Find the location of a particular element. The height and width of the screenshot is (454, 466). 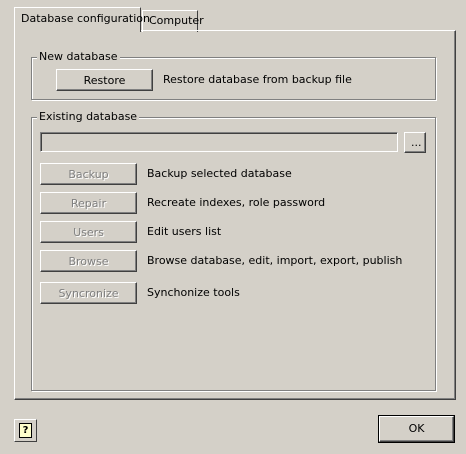

users-description: Edit users list is located at coordinates (184, 231).